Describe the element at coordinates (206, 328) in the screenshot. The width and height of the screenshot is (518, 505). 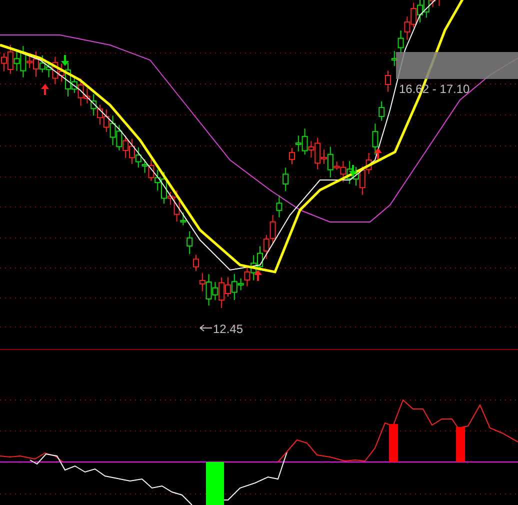
I see `leader-arrow-icon` at that location.